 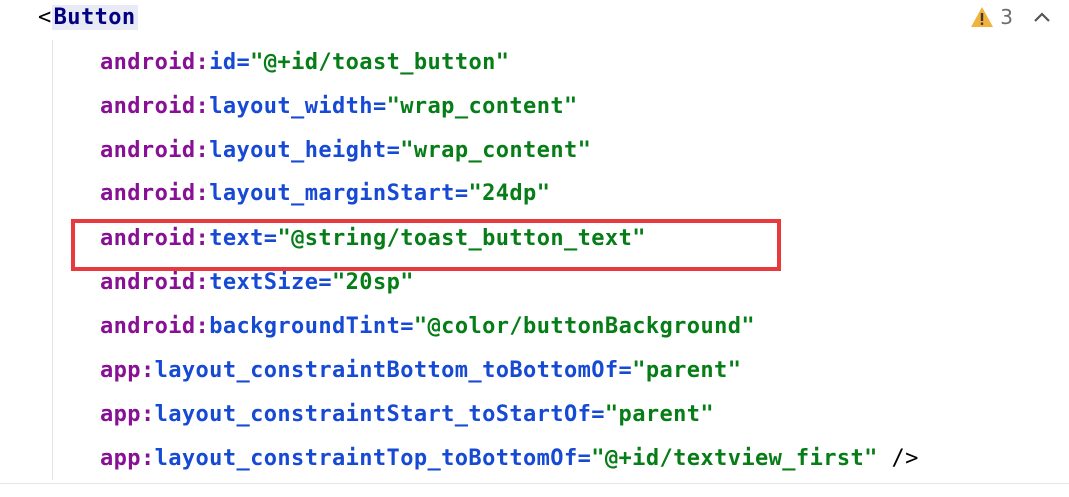 What do you see at coordinates (380, 62) in the screenshot?
I see `attr-value: "@+id/toast_button"` at bounding box center [380, 62].